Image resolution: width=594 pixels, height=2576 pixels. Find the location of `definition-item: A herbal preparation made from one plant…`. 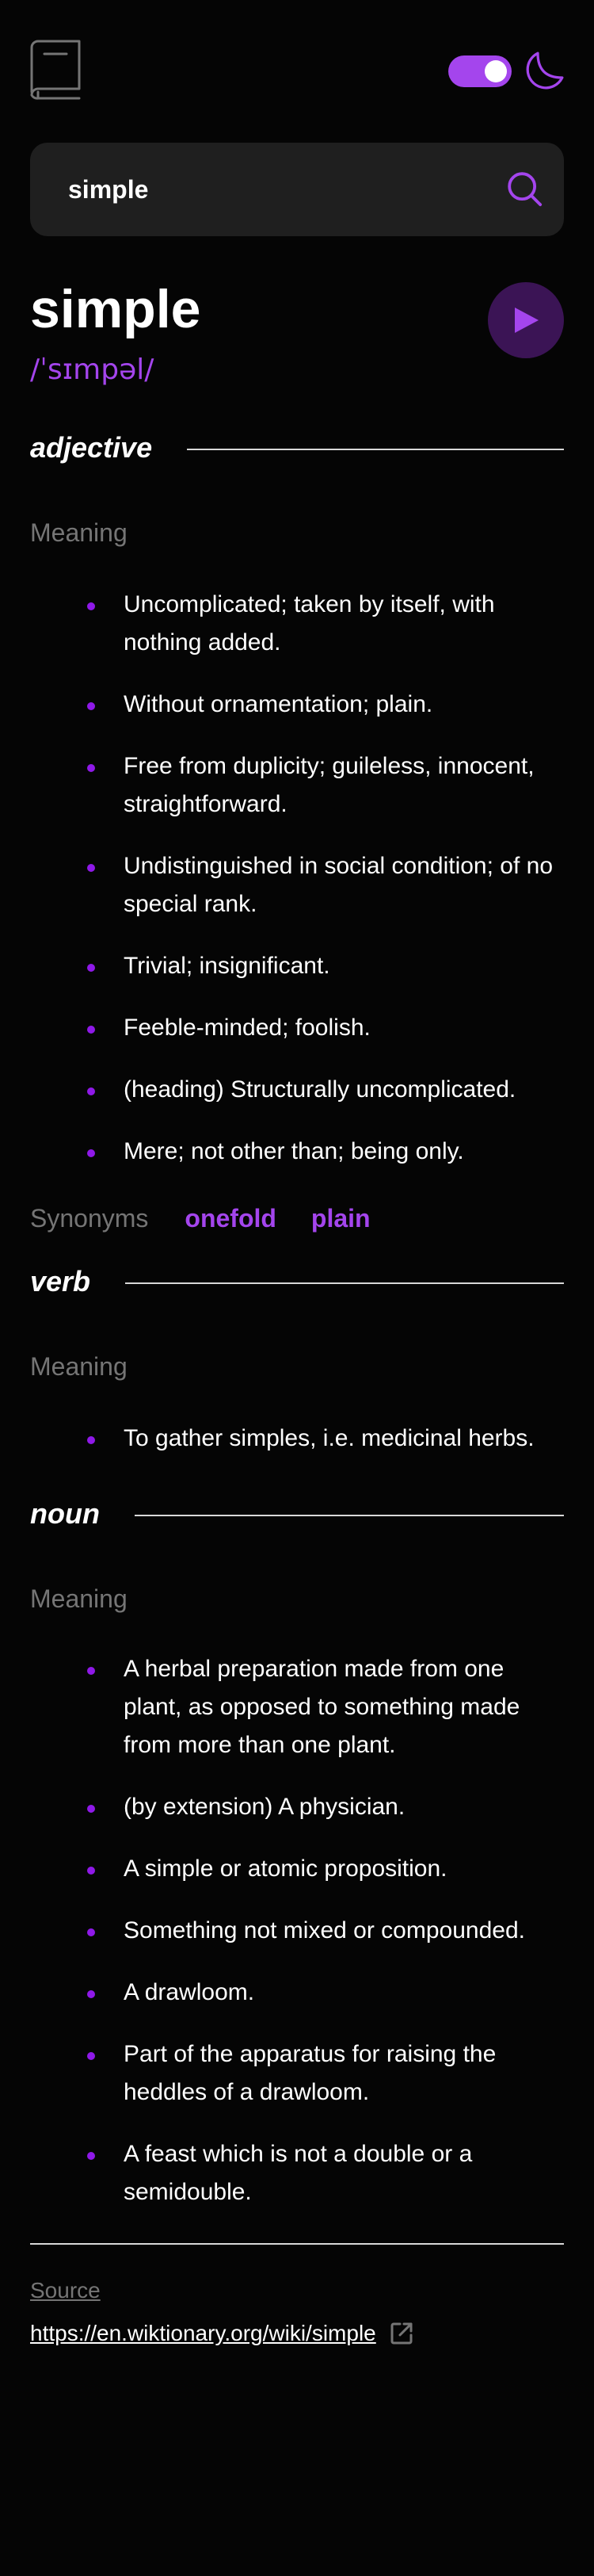

definition-item: A herbal preparation made from one plant… is located at coordinates (325, 1707).